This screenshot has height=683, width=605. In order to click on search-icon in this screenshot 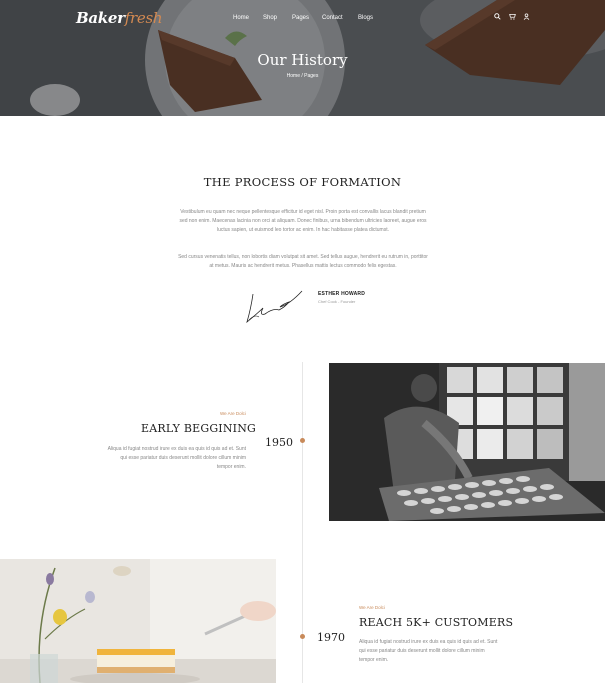, I will do `click(497, 16)`.